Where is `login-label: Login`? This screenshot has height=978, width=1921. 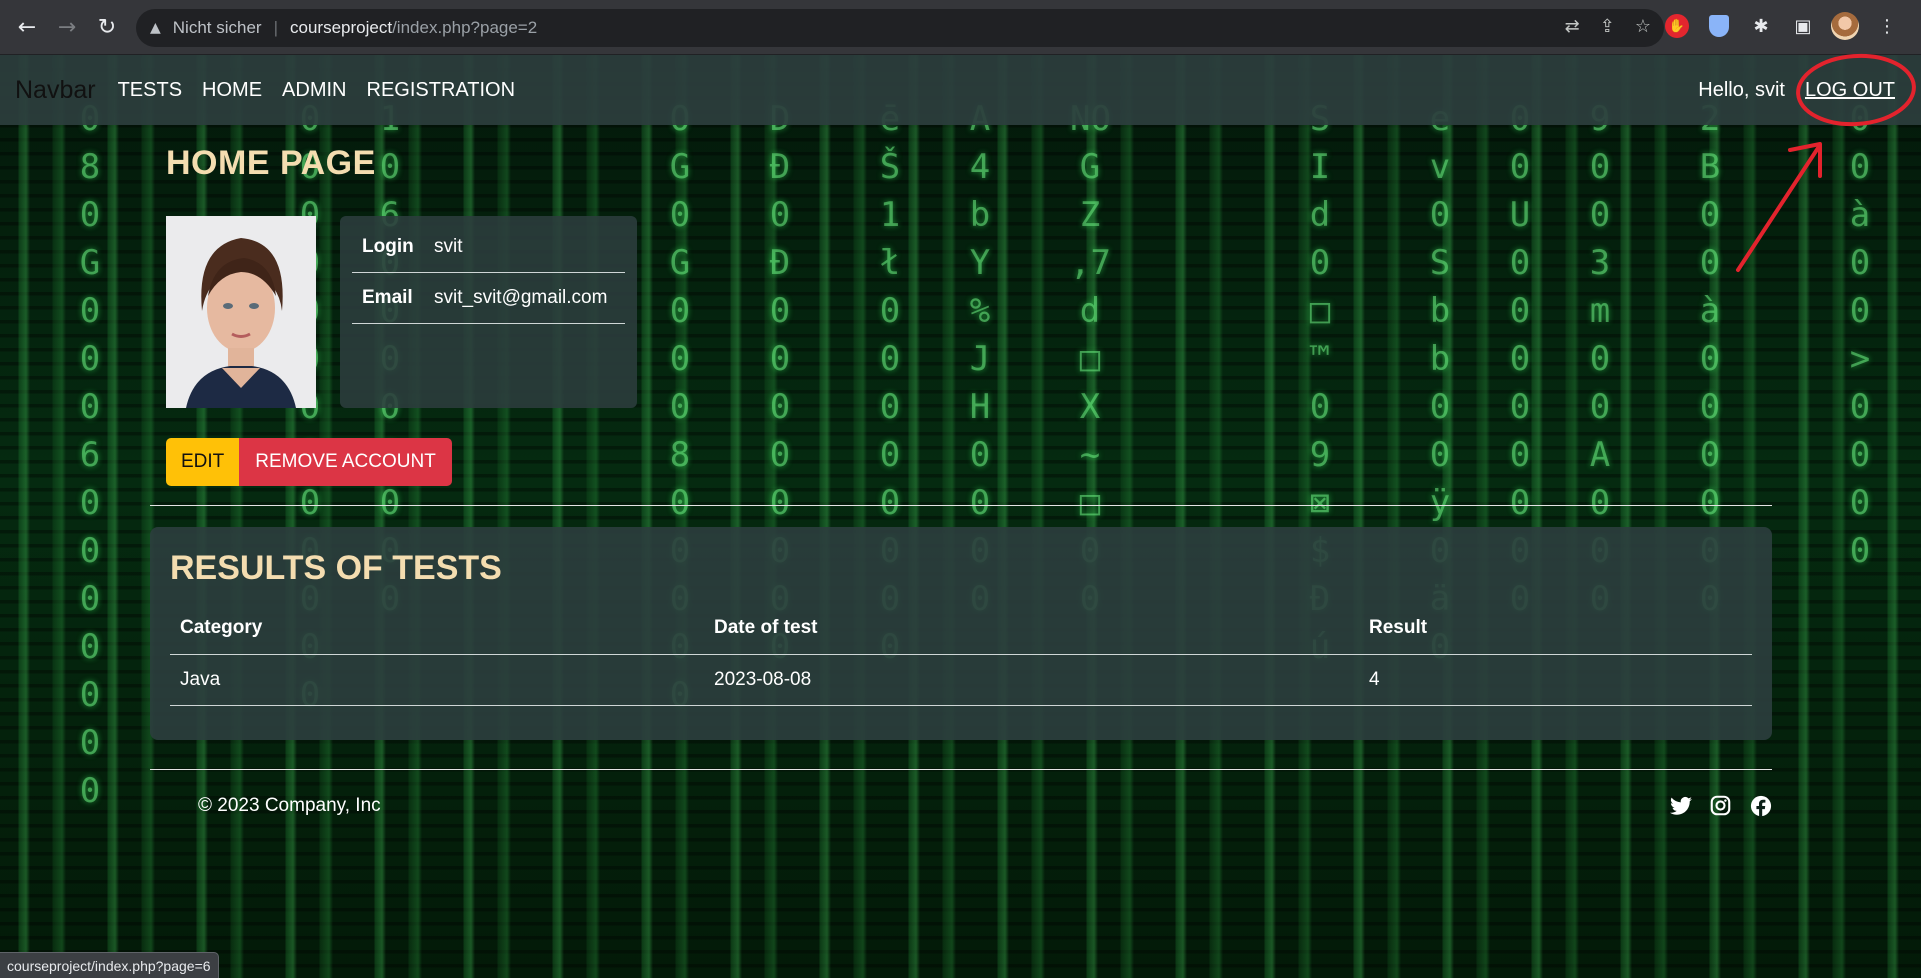
login-label: Login is located at coordinates (388, 246).